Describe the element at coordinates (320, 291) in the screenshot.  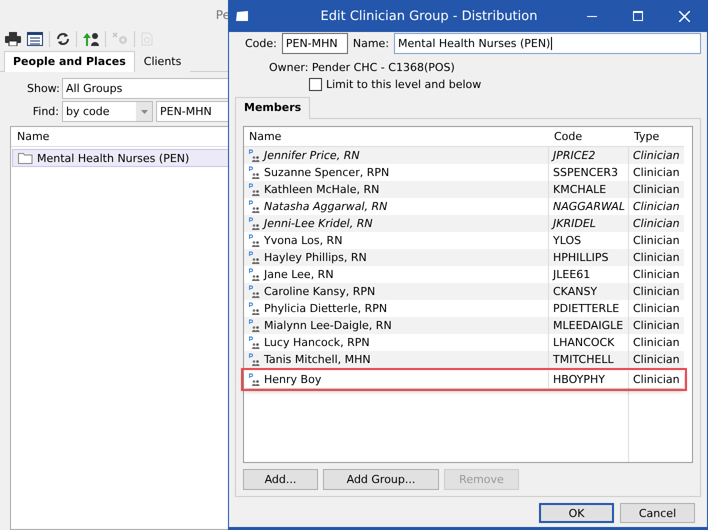
I see `member-name: Caroline Kansy, RPN` at that location.